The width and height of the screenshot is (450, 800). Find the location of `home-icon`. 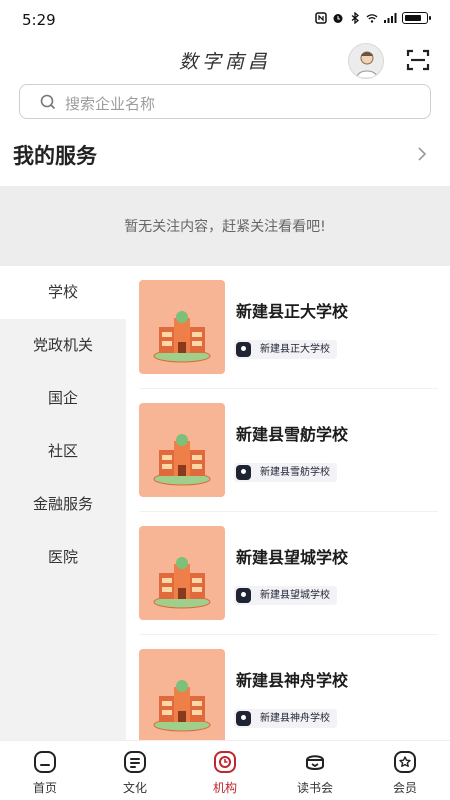

home-icon is located at coordinates (45, 762).